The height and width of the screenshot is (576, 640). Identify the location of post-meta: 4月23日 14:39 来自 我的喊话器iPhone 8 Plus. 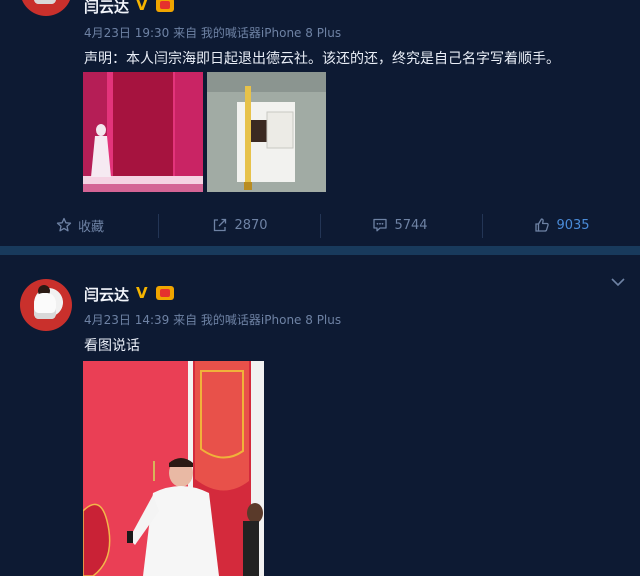
(213, 320).